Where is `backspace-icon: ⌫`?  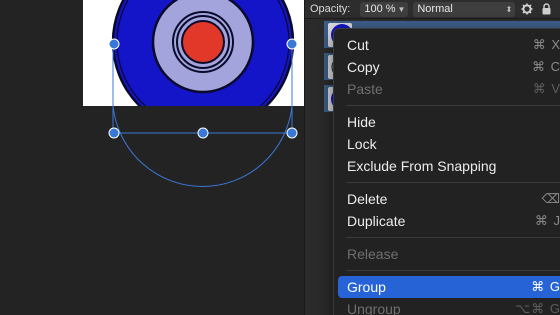
backspace-icon: ⌫ is located at coordinates (550, 198).